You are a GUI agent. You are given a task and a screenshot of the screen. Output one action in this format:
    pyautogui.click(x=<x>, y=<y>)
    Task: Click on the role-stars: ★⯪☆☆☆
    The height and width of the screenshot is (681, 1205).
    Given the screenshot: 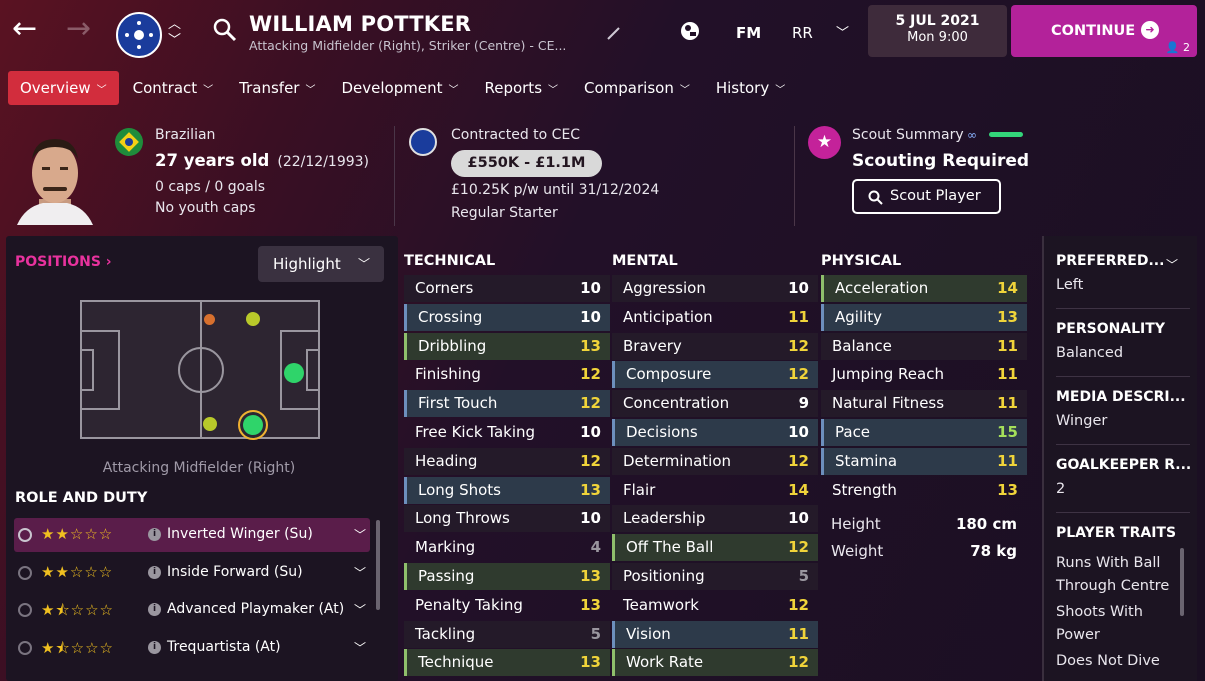 What is the action you would take?
    pyautogui.click(x=77, y=648)
    